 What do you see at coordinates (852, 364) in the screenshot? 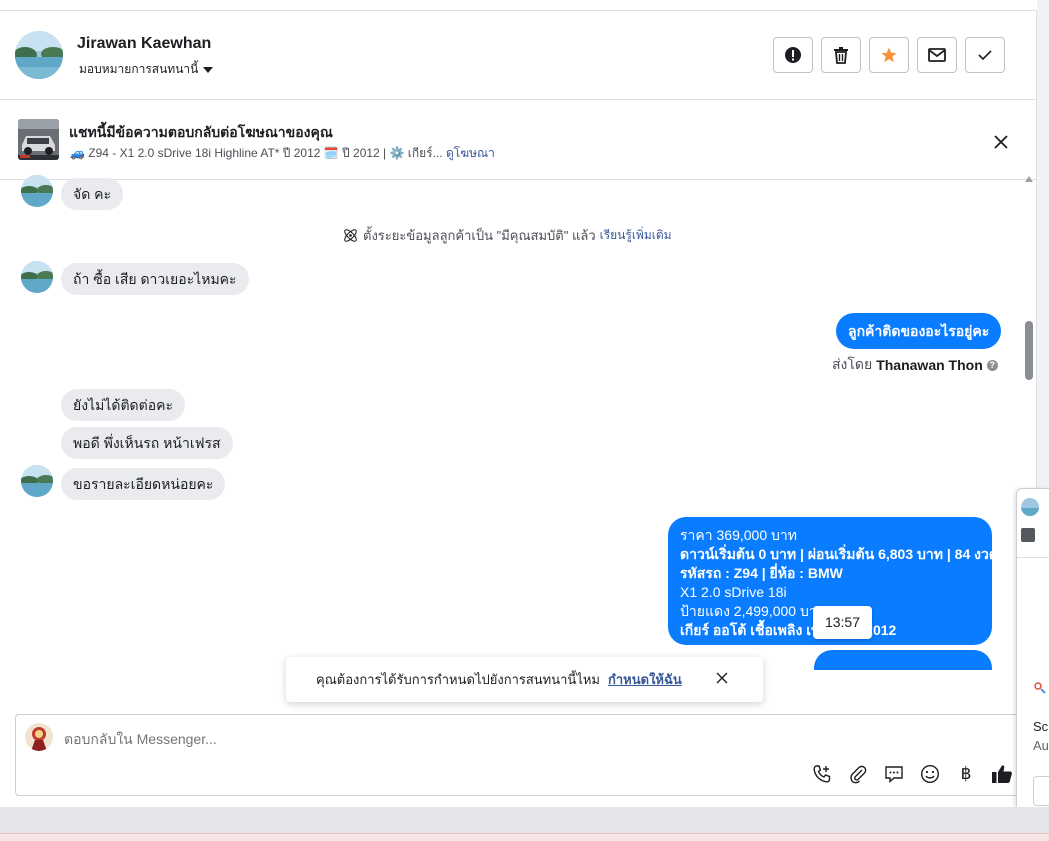
I see `sent-by-prefix: ส่งโดย` at bounding box center [852, 364].